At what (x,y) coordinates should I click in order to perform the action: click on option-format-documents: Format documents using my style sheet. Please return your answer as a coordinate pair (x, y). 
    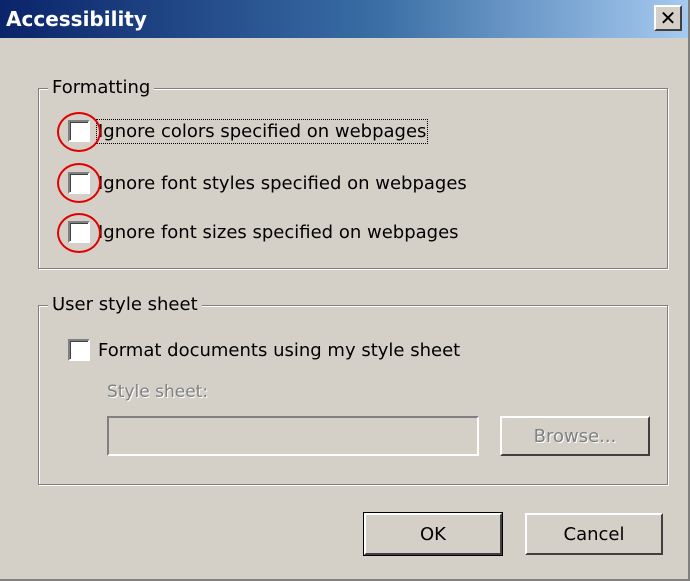
    Looking at the image, I should click on (264, 350).